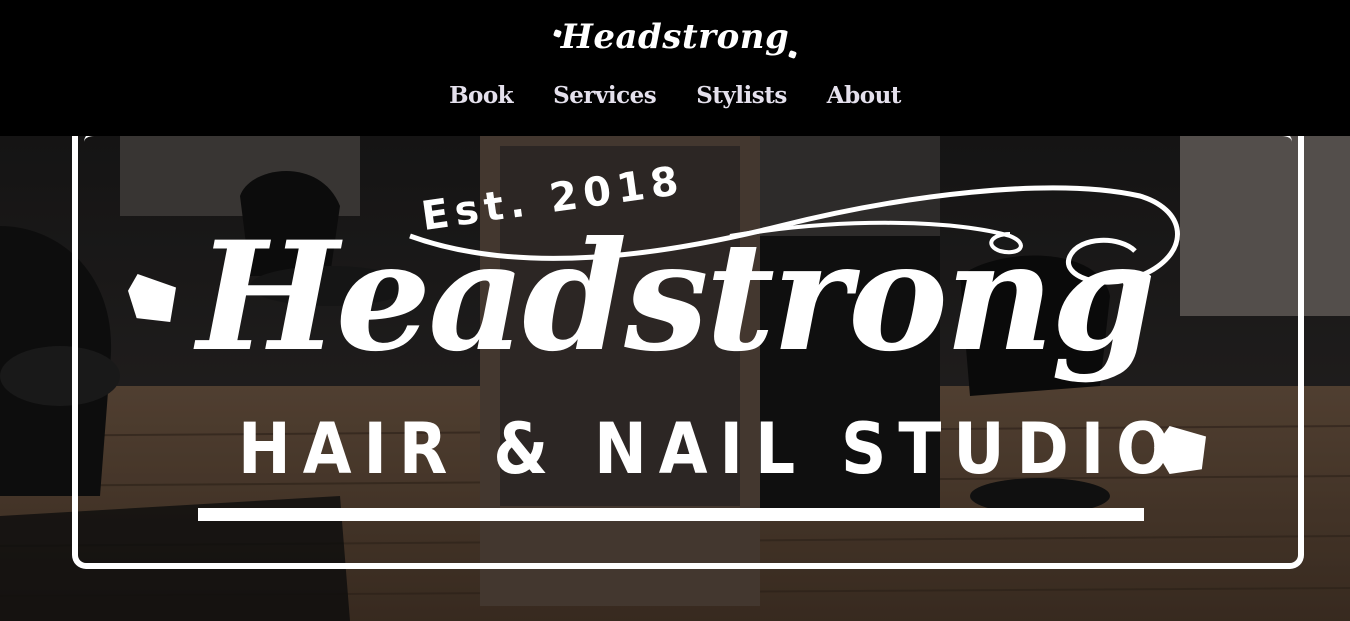 The height and width of the screenshot is (621, 1350). What do you see at coordinates (481, 95) in the screenshot?
I see `nav-link-book: Book` at bounding box center [481, 95].